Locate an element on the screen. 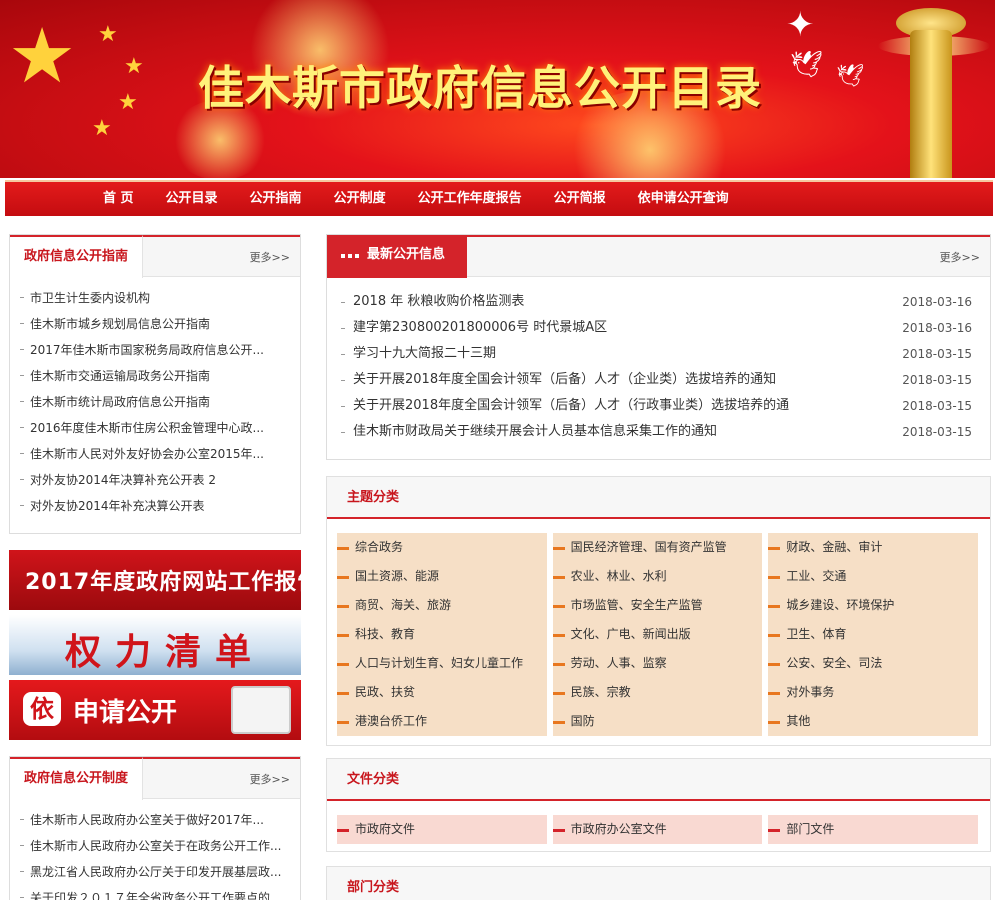 The image size is (995, 900). topic-link: 文化、广电、新闻出版 is located at coordinates (657, 634).